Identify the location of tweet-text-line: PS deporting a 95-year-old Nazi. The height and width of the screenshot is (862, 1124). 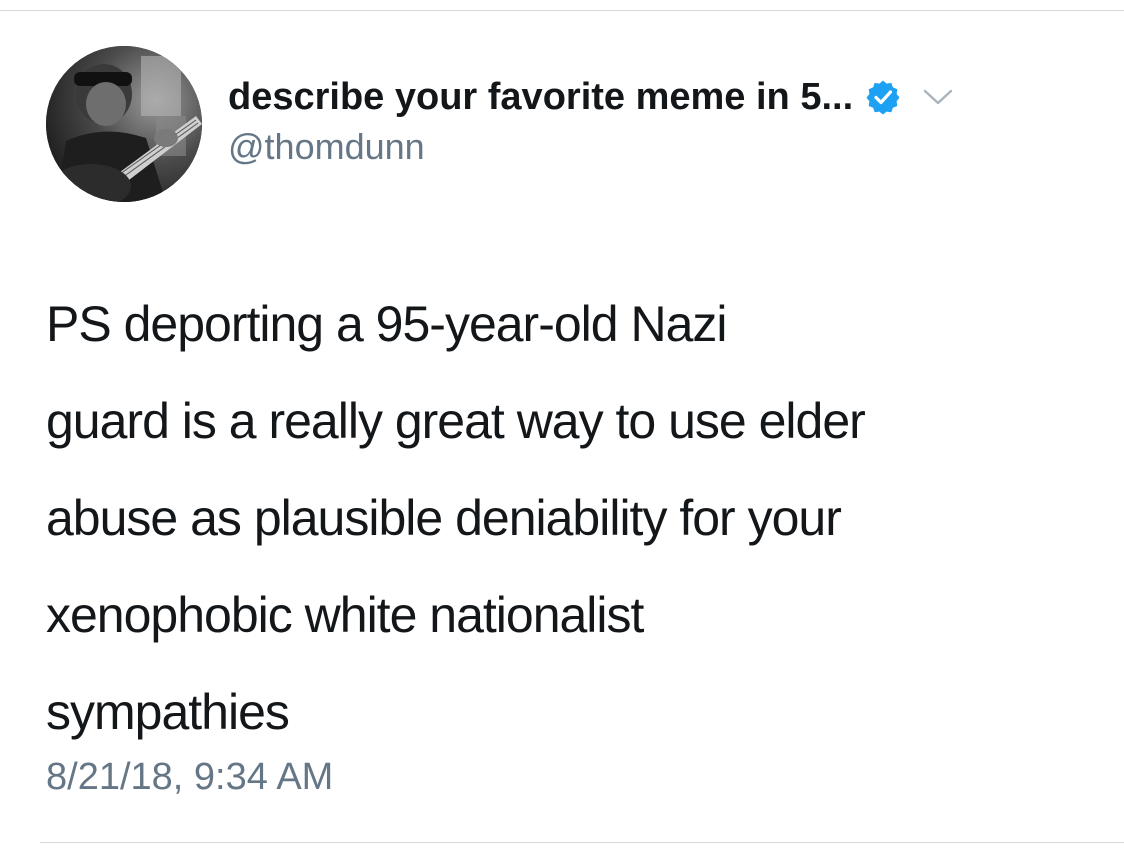
(387, 324).